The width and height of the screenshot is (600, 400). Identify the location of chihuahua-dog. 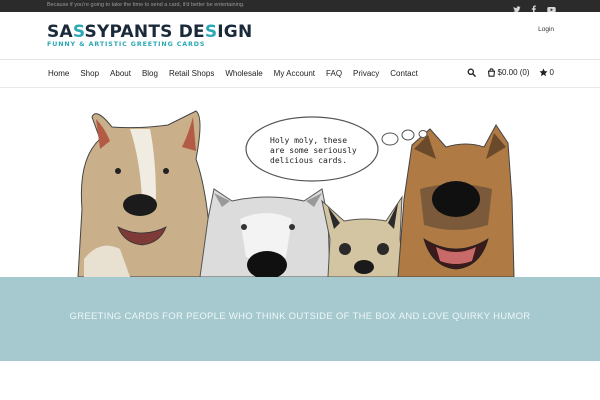
(363, 236).